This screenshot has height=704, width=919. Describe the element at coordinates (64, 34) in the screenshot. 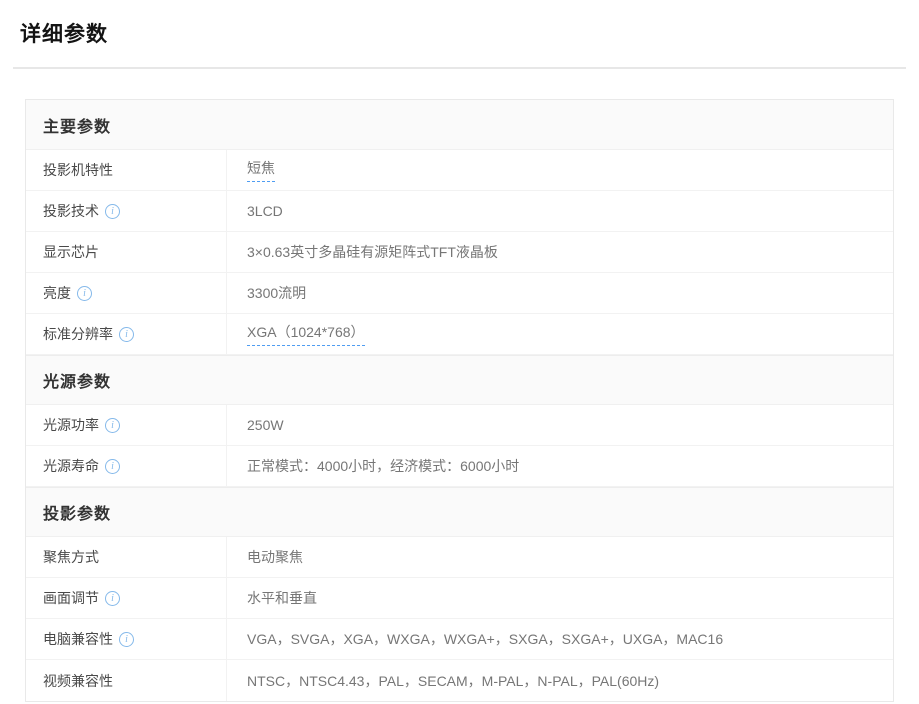

I see `page-title: 详细参数` at that location.